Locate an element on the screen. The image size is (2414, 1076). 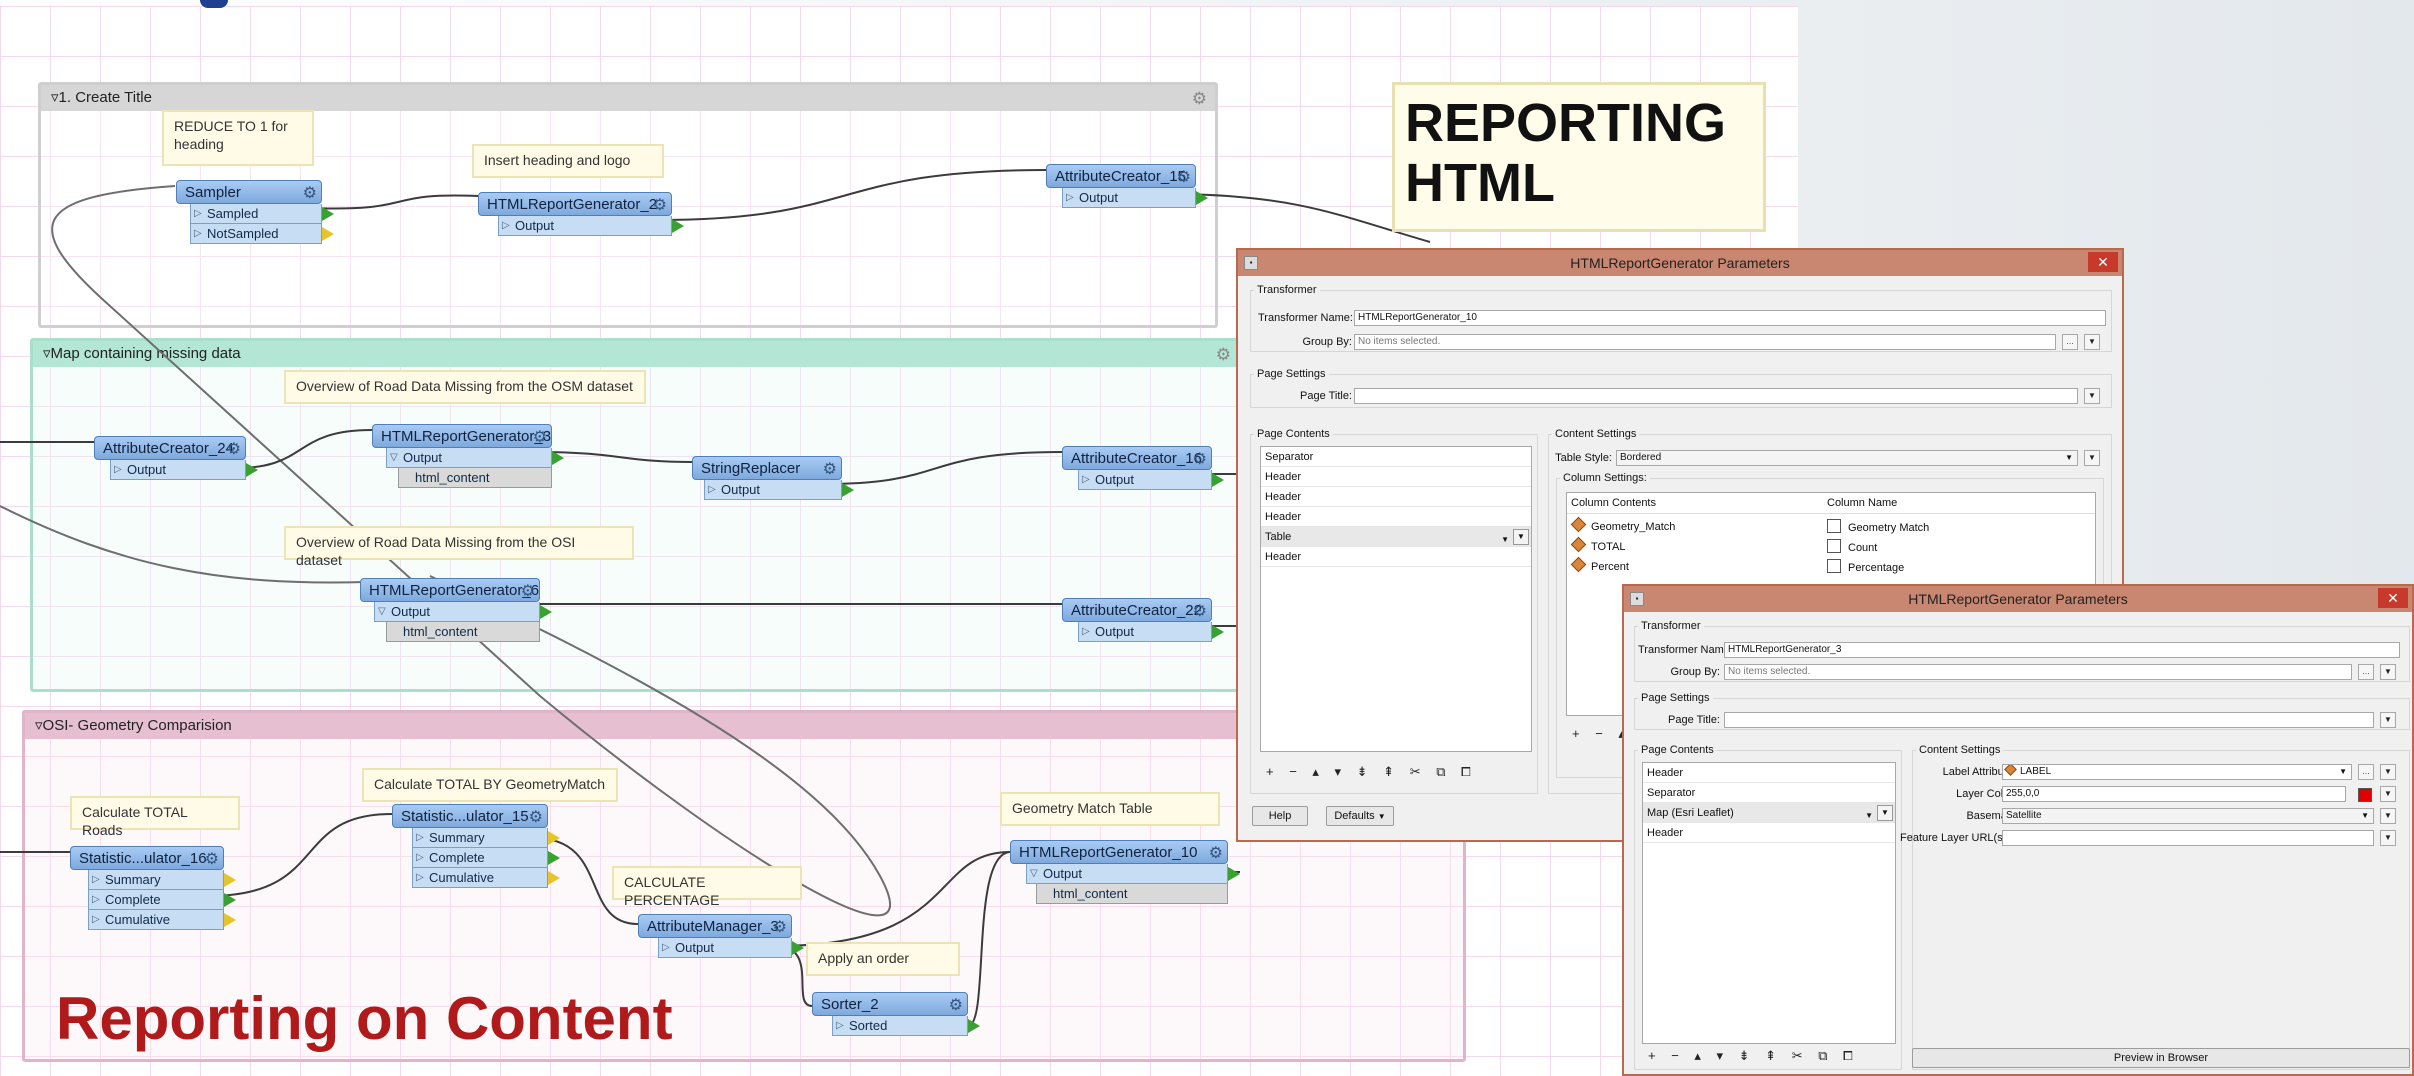
output-port-sampled: Sampled is located at coordinates (262, 214).